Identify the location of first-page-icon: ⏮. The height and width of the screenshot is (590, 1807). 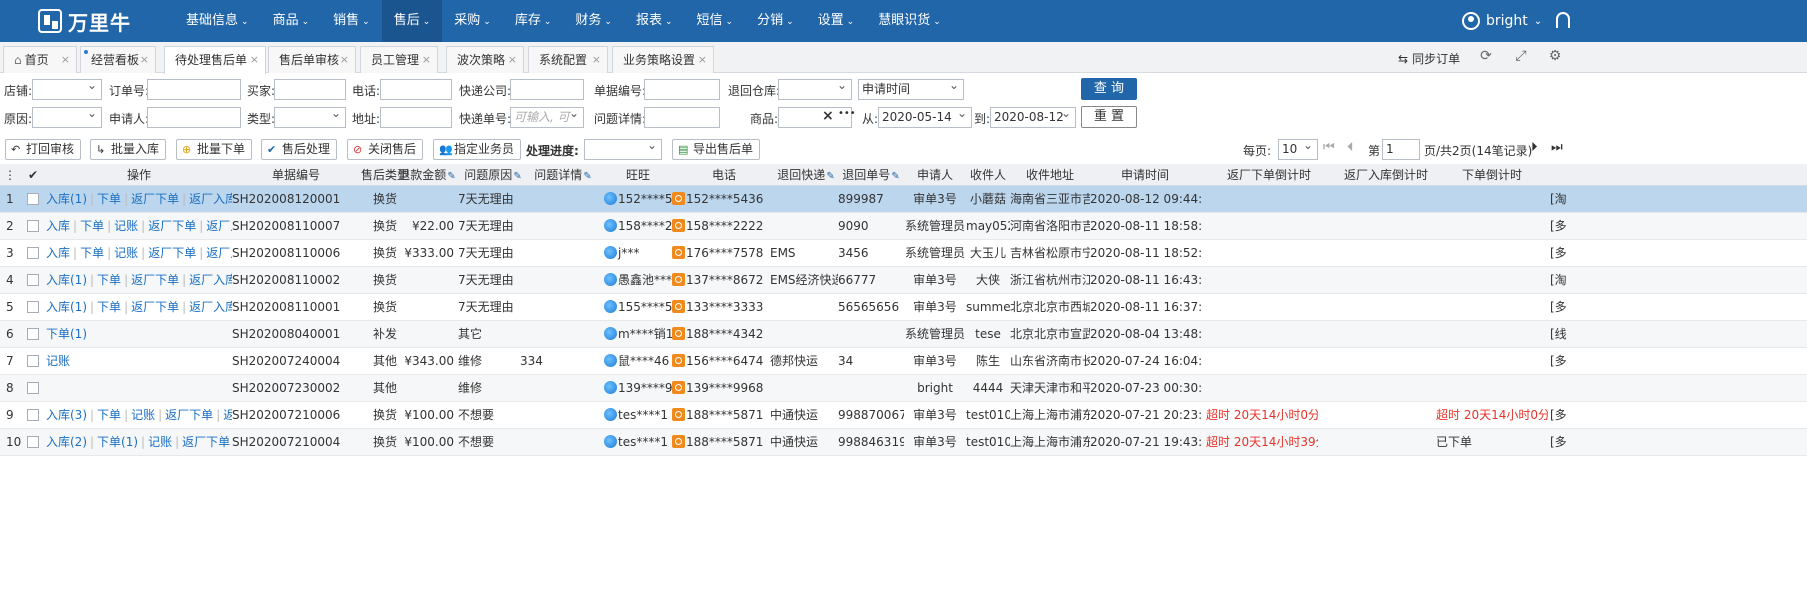
(1329, 147).